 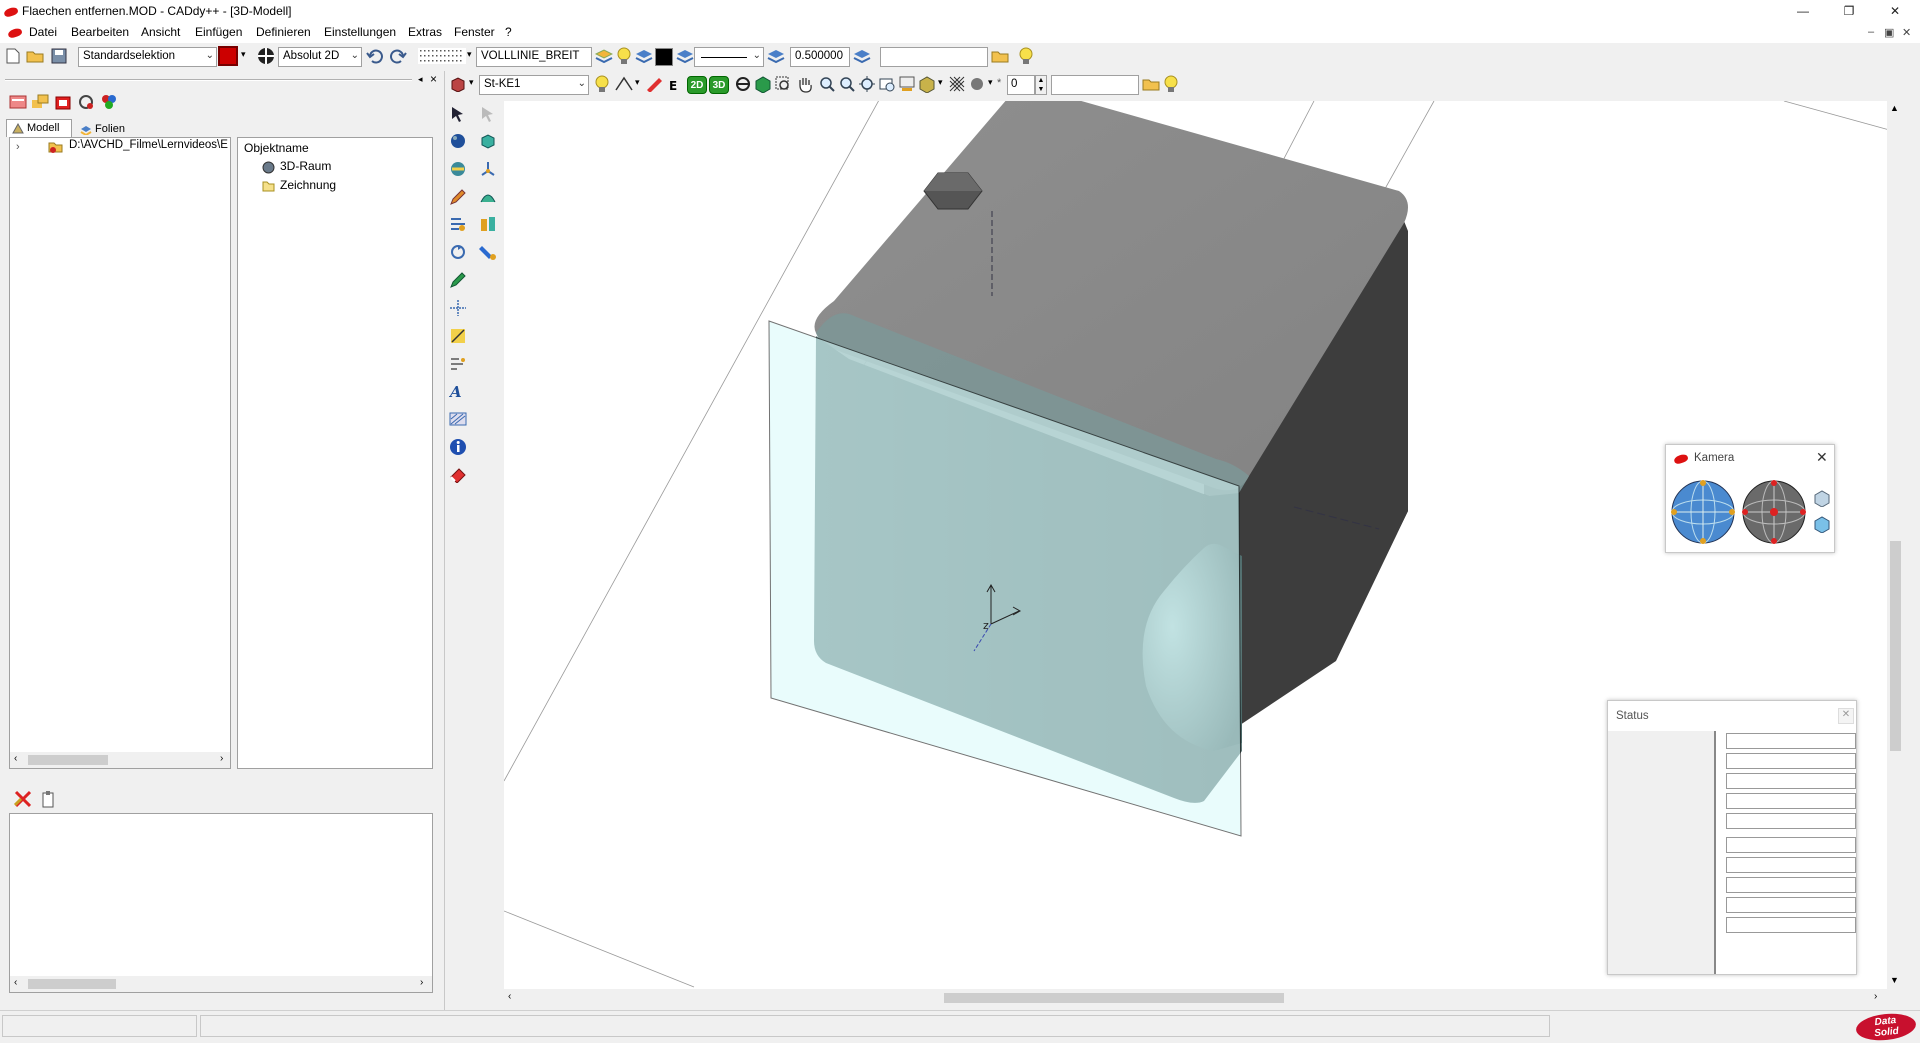 I want to click on menu-bearbeiten: Bearbeiten, so click(x=100, y=32).